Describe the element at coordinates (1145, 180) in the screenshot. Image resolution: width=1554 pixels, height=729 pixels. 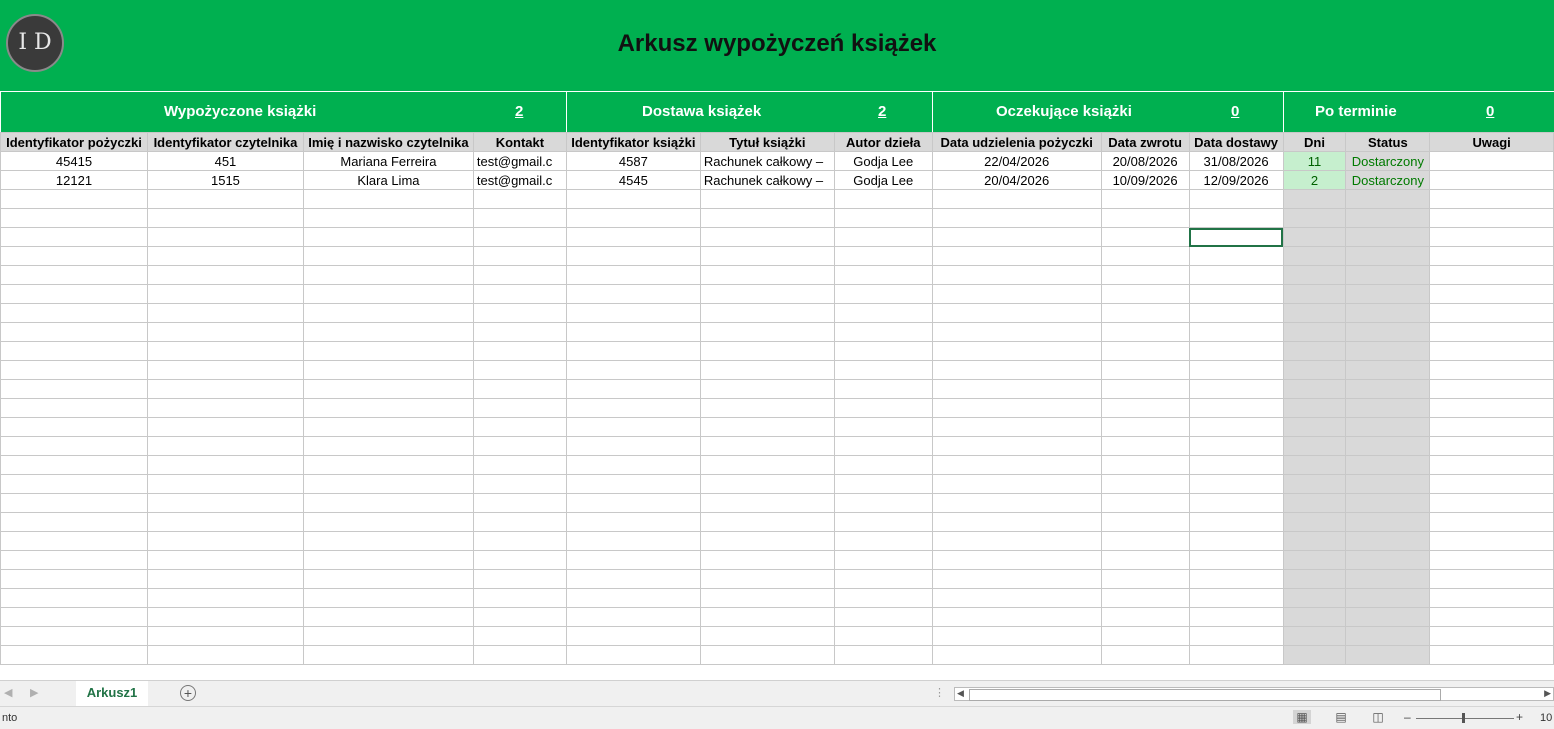
I see `cell: 10/09/2026` at that location.